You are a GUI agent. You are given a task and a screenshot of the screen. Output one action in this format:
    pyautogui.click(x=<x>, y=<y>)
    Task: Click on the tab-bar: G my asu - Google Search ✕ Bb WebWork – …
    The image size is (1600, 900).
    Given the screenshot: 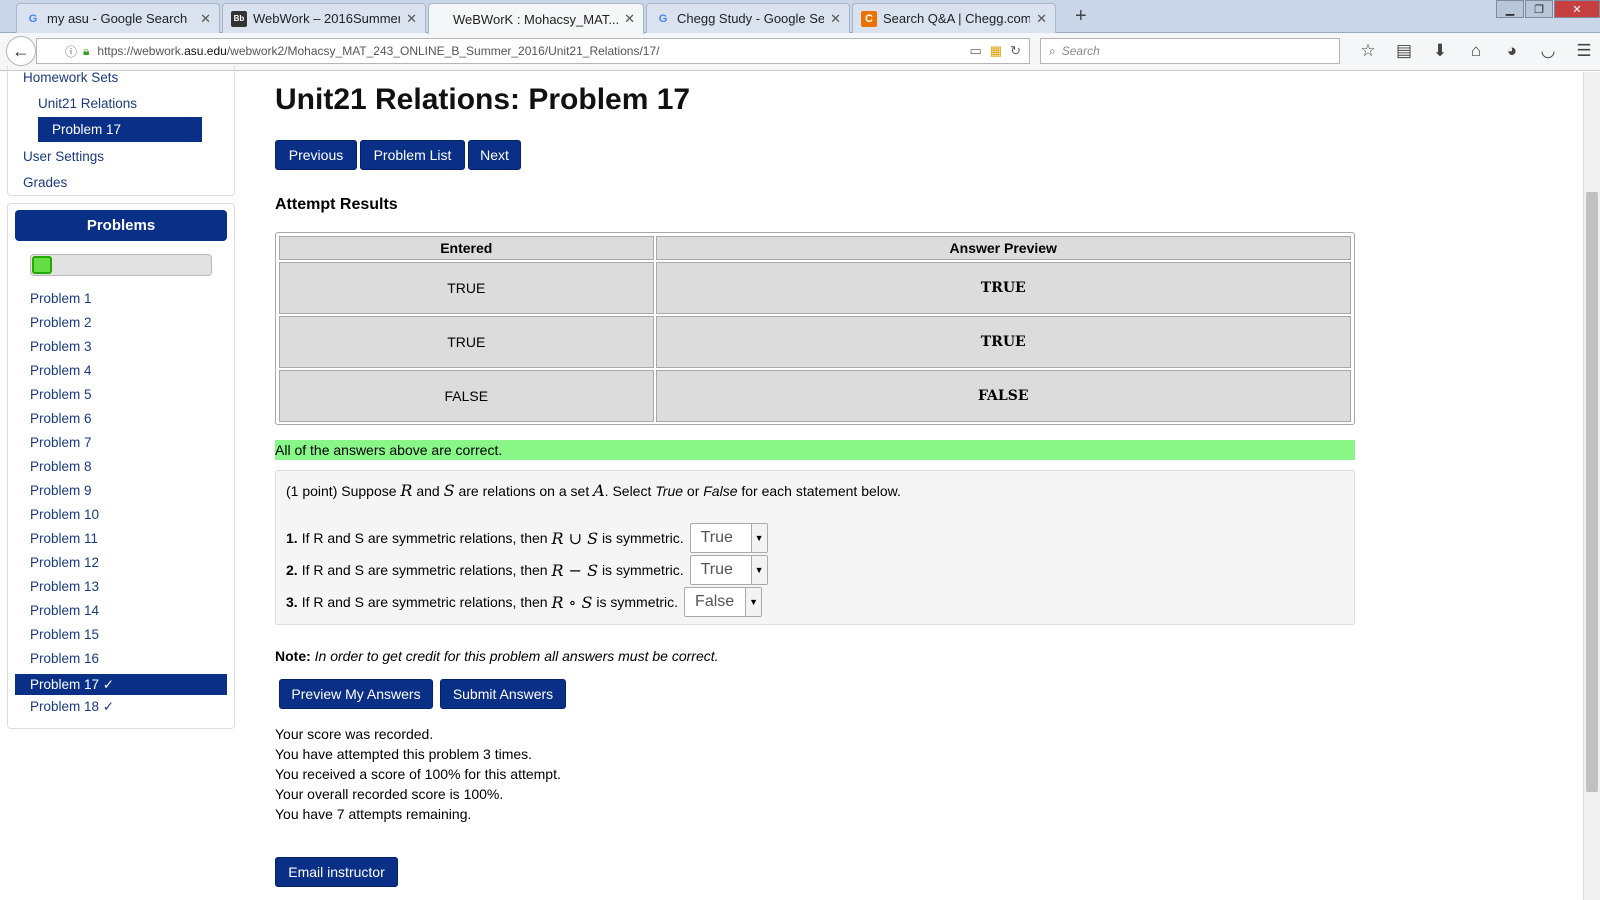 What is the action you would take?
    pyautogui.click(x=800, y=17)
    